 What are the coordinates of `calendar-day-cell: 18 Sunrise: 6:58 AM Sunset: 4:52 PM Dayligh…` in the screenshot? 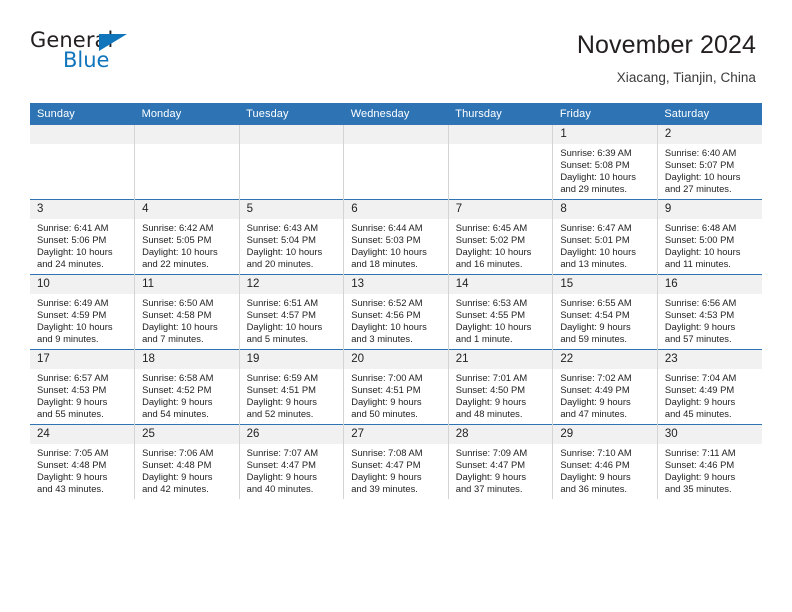 It's located at (187, 387).